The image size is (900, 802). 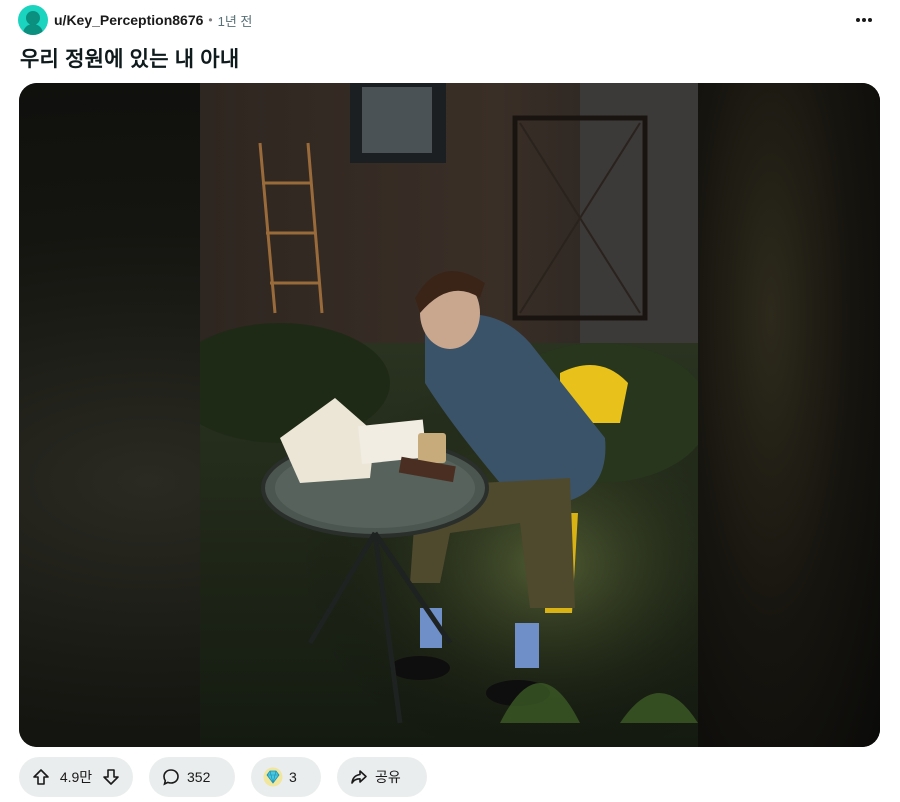 I want to click on comment-count: 352, so click(x=199, y=777).